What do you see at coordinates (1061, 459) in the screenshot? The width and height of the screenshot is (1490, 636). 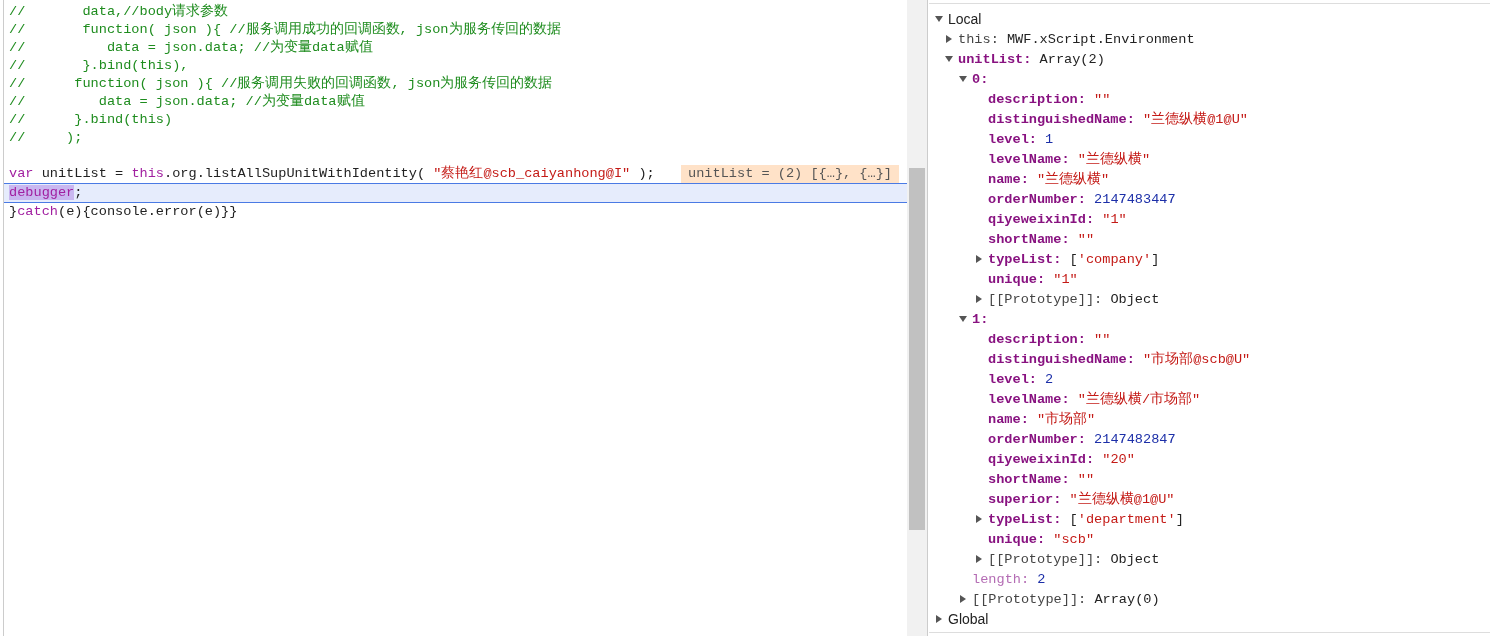 I see `property-text: qiyeweixinId: "20"` at bounding box center [1061, 459].